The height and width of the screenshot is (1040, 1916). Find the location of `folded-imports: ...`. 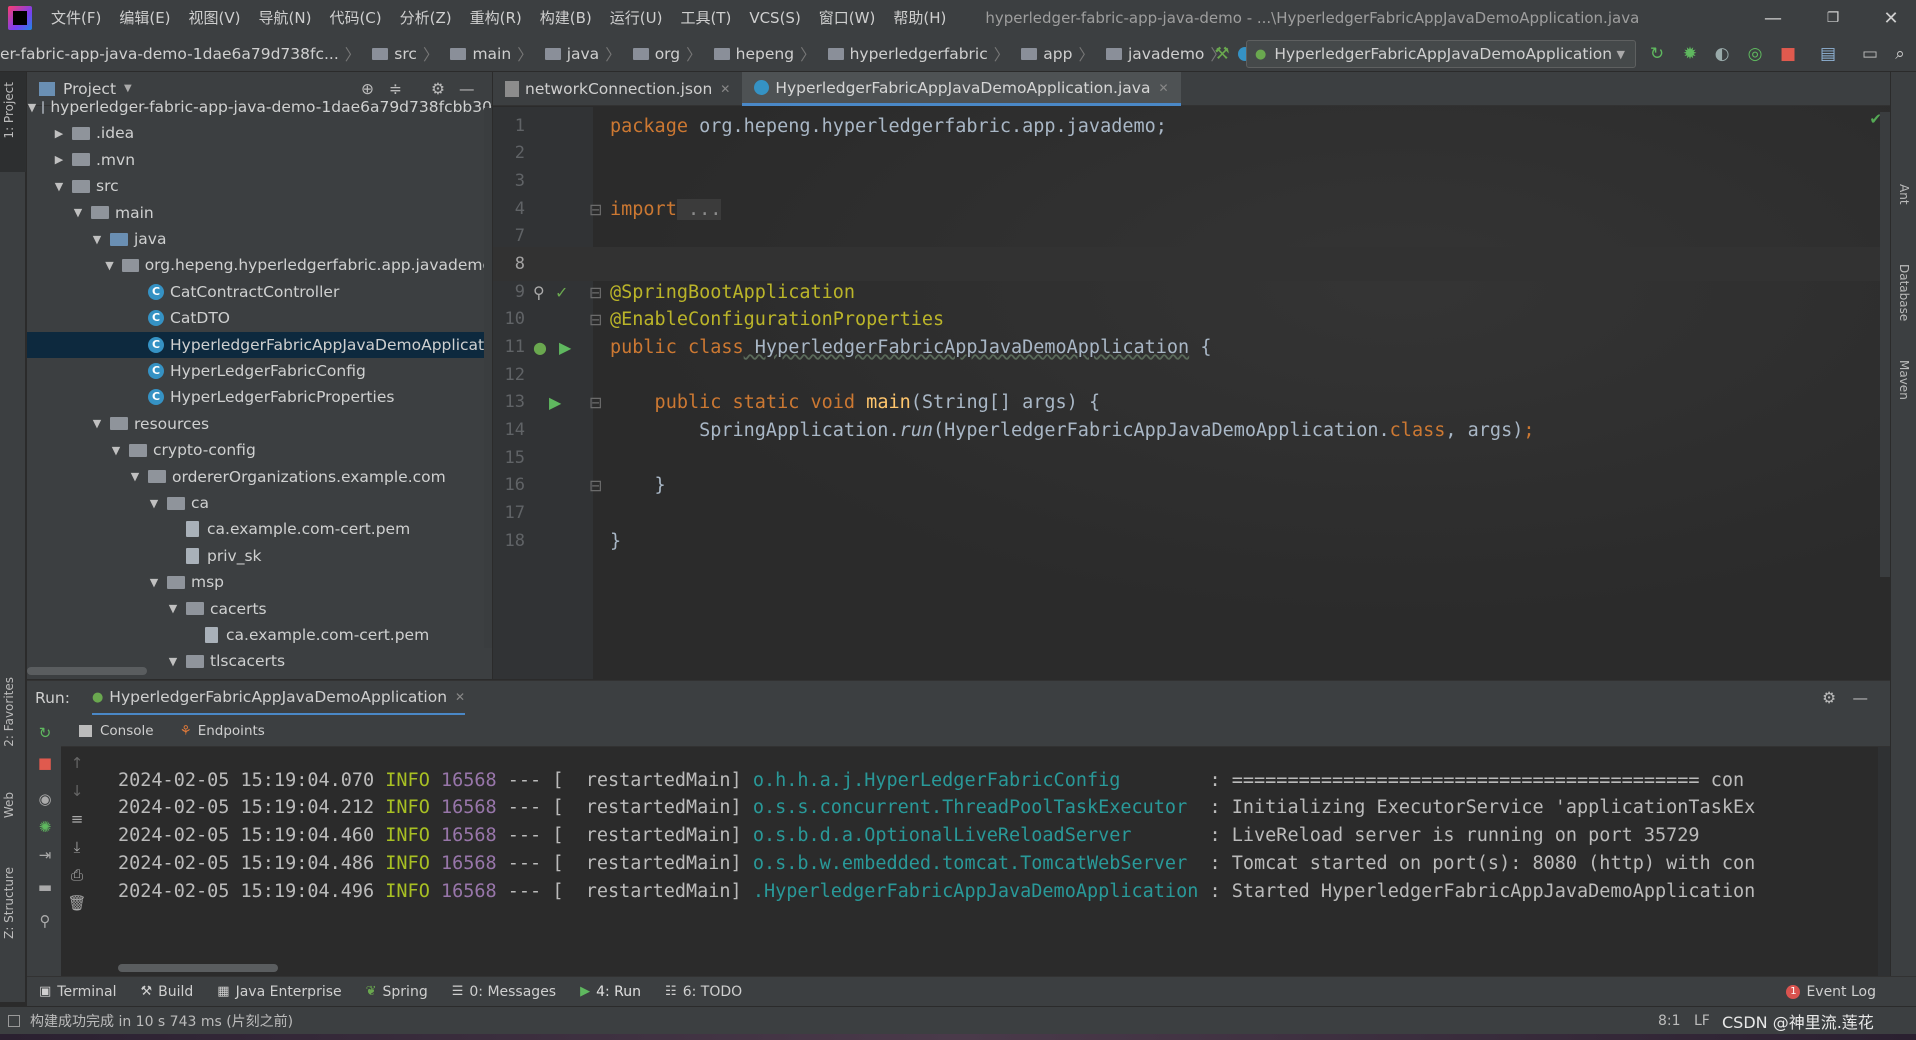

folded-imports: ... is located at coordinates (699, 209).